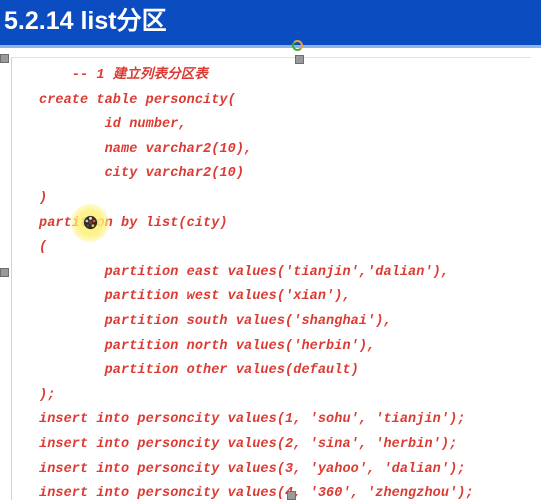  I want to click on code-line: city varchar2(10), so click(142, 174).